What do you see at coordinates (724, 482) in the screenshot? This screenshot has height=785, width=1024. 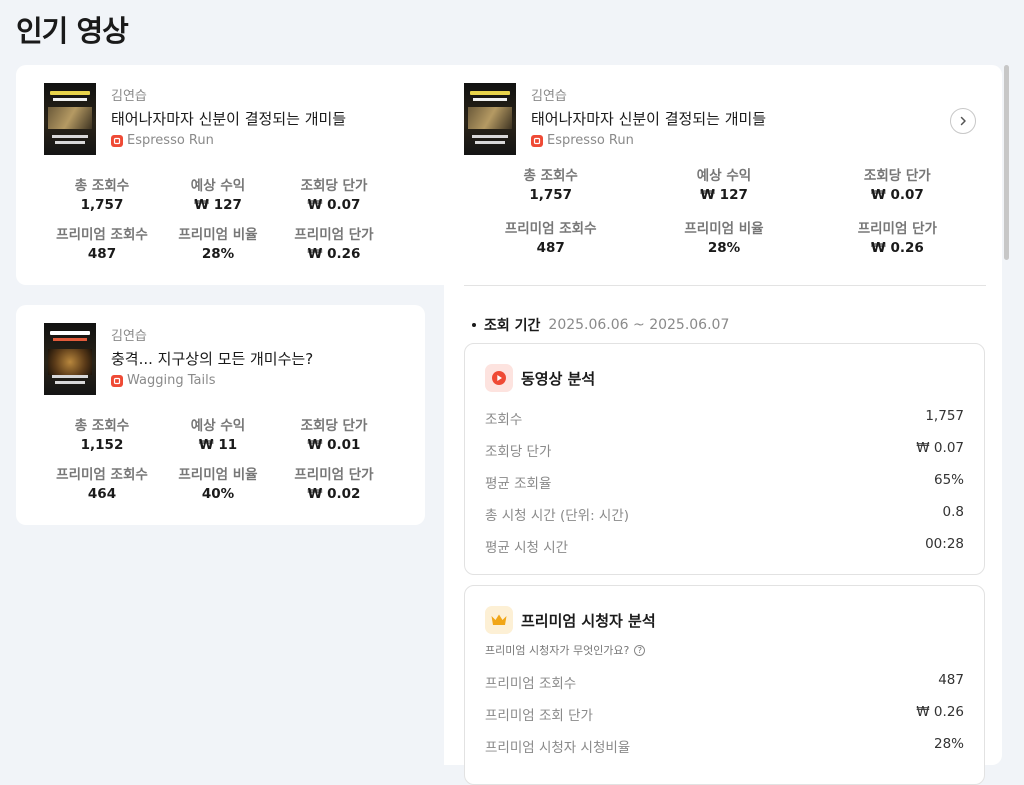 I see `analysis-row: 평균 조회율 65%` at bounding box center [724, 482].